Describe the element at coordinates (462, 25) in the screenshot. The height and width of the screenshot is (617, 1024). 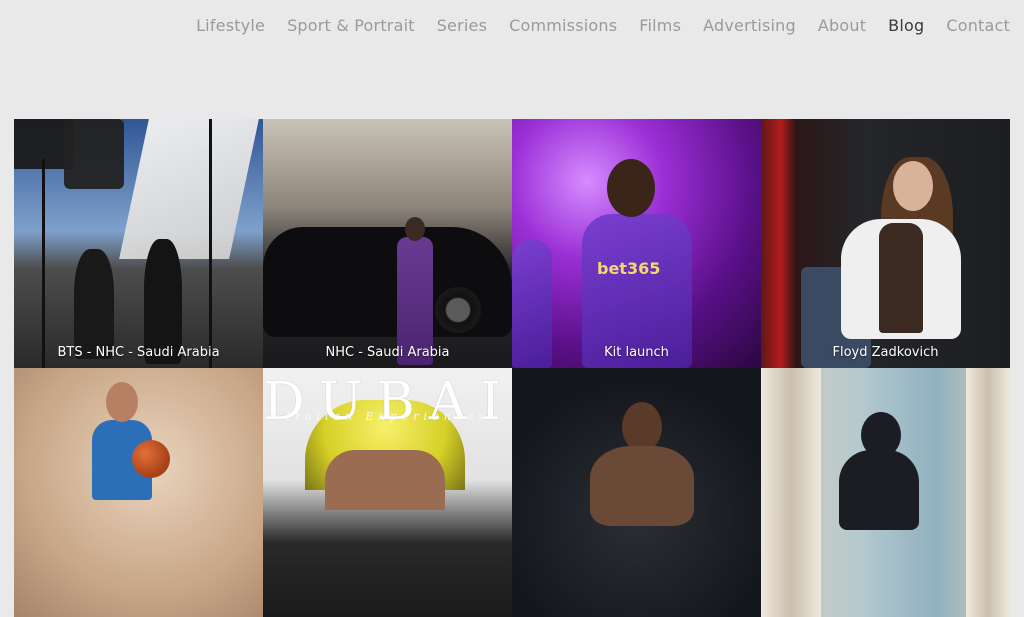
I see `nav-series: Series` at that location.